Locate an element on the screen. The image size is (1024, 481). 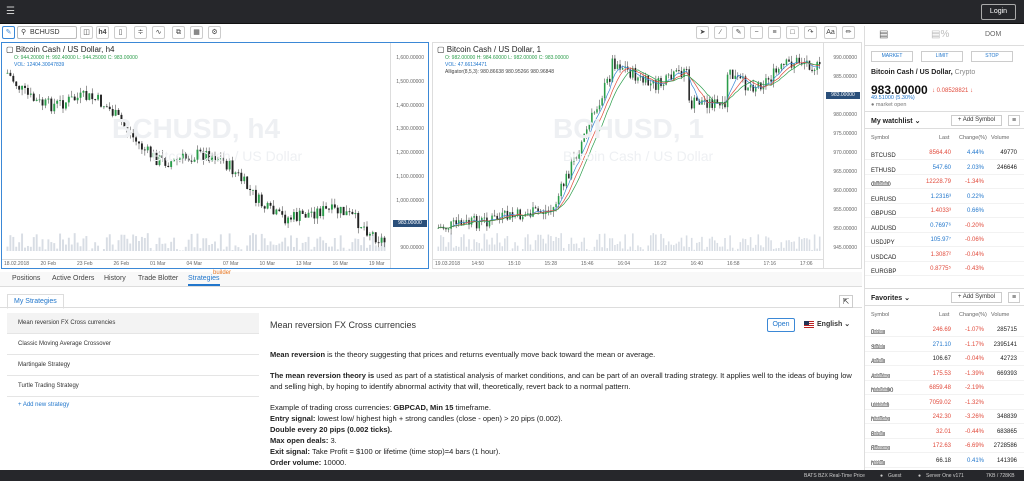
row-change: 4.44% is located at coordinates (975, 153).